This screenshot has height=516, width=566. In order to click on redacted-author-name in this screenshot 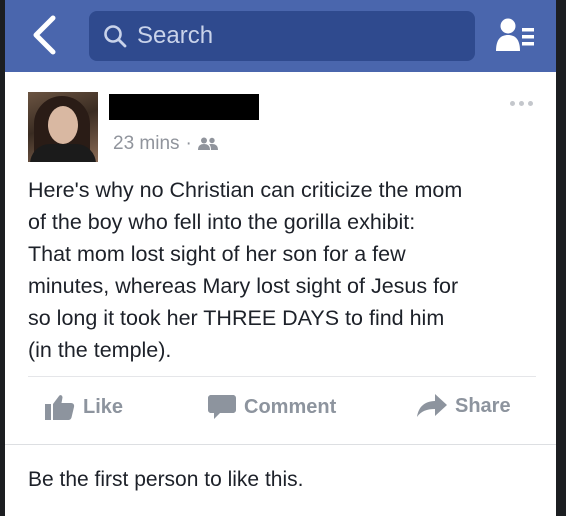, I will do `click(184, 107)`.